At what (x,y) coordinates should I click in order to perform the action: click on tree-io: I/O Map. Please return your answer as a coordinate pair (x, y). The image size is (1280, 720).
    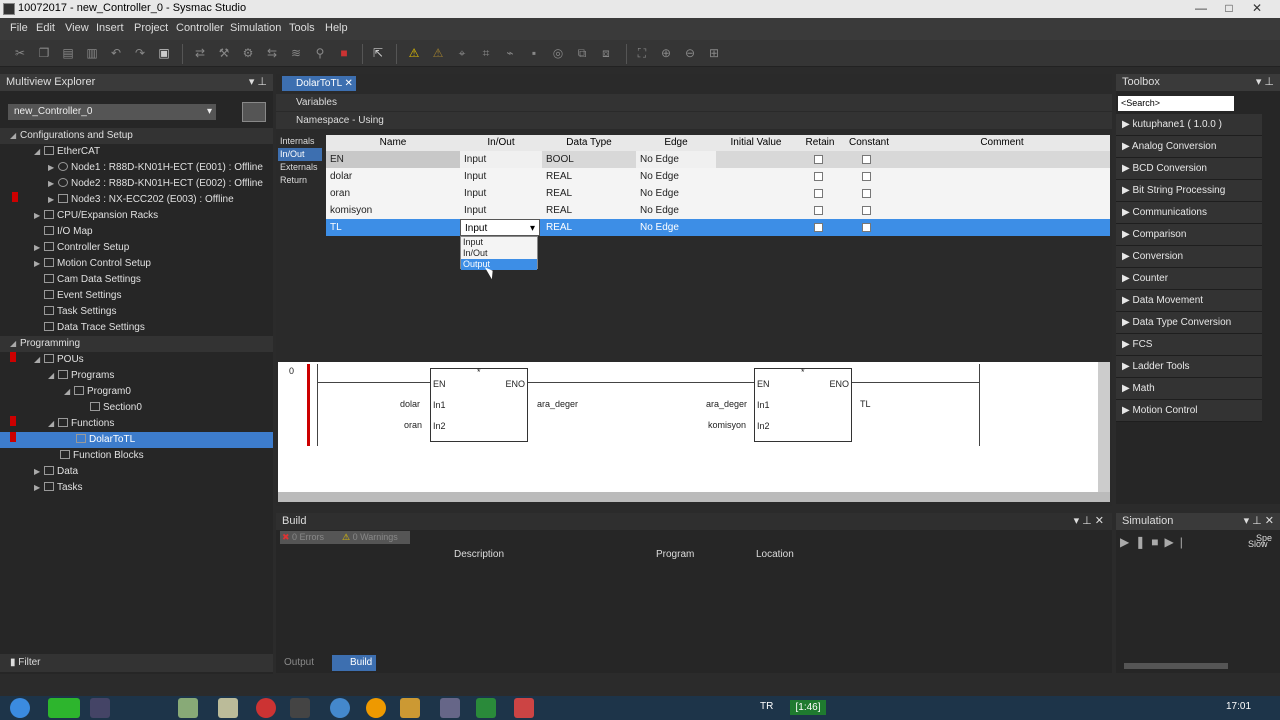
    Looking at the image, I should click on (136, 232).